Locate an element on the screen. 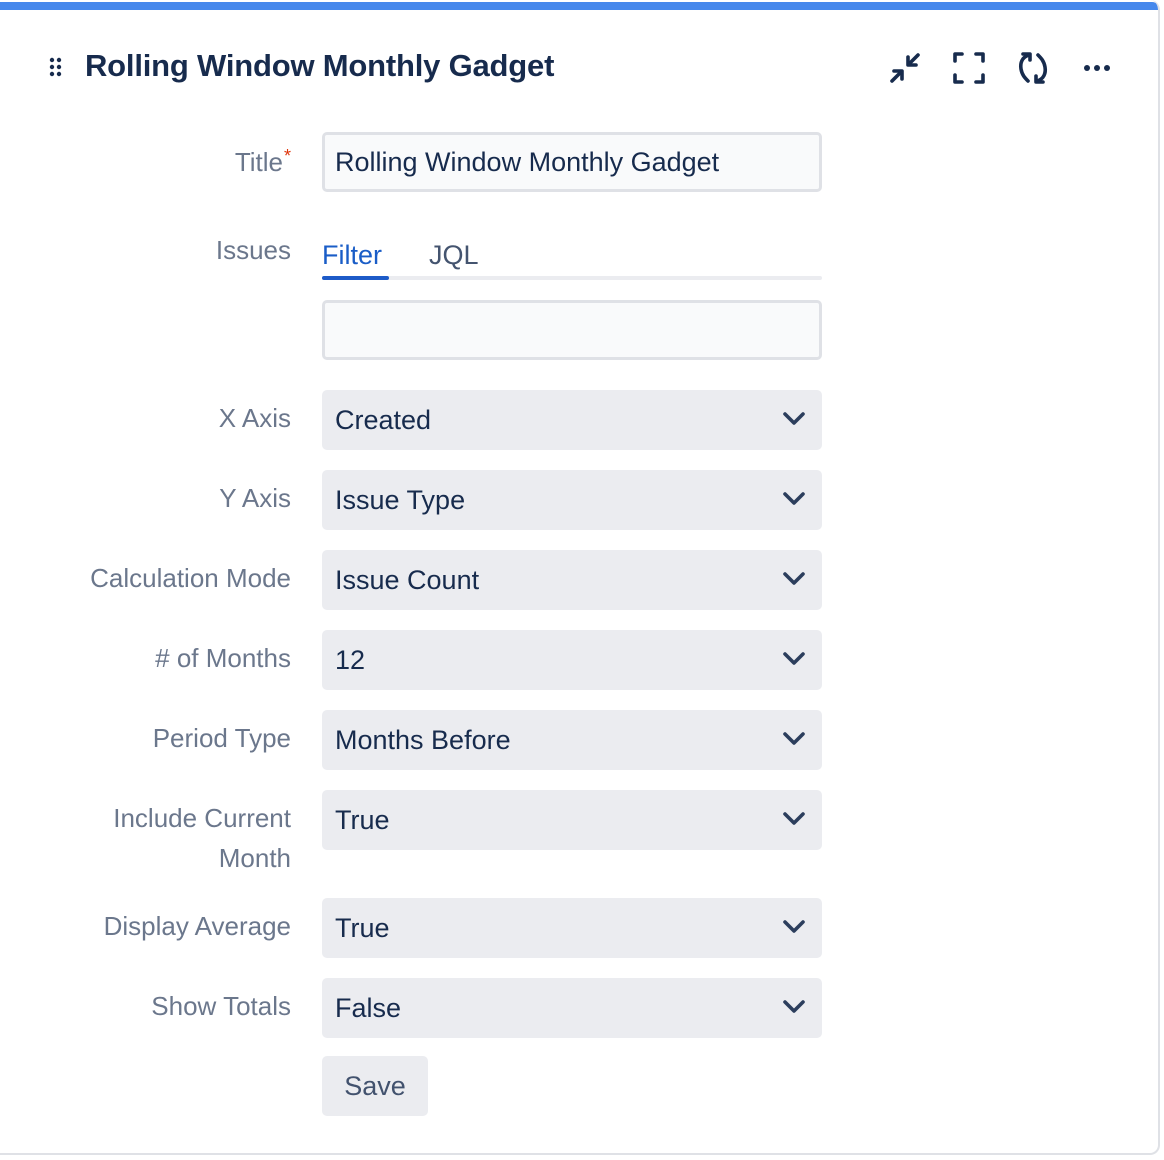 The height and width of the screenshot is (1160, 1164). period-type-select: Months Before is located at coordinates (572, 740).